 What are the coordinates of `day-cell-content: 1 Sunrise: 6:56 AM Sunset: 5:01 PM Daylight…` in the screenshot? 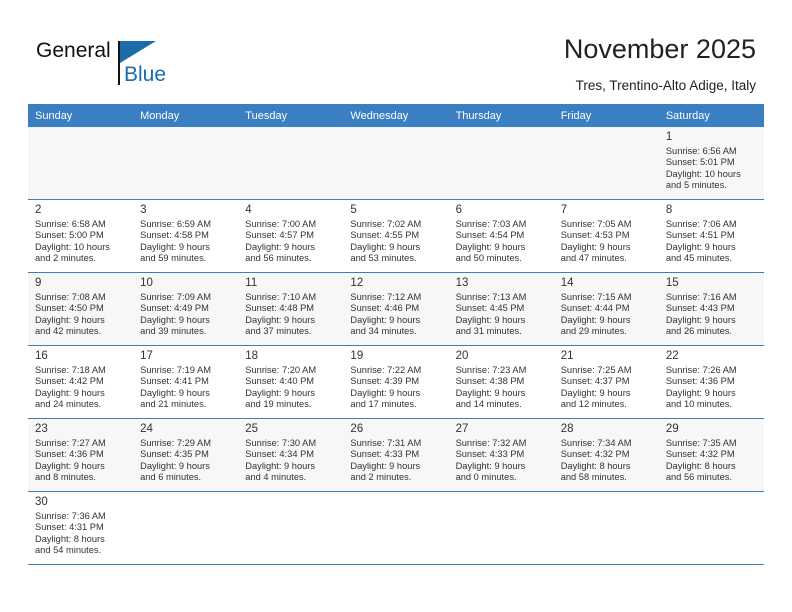 It's located at (711, 163).